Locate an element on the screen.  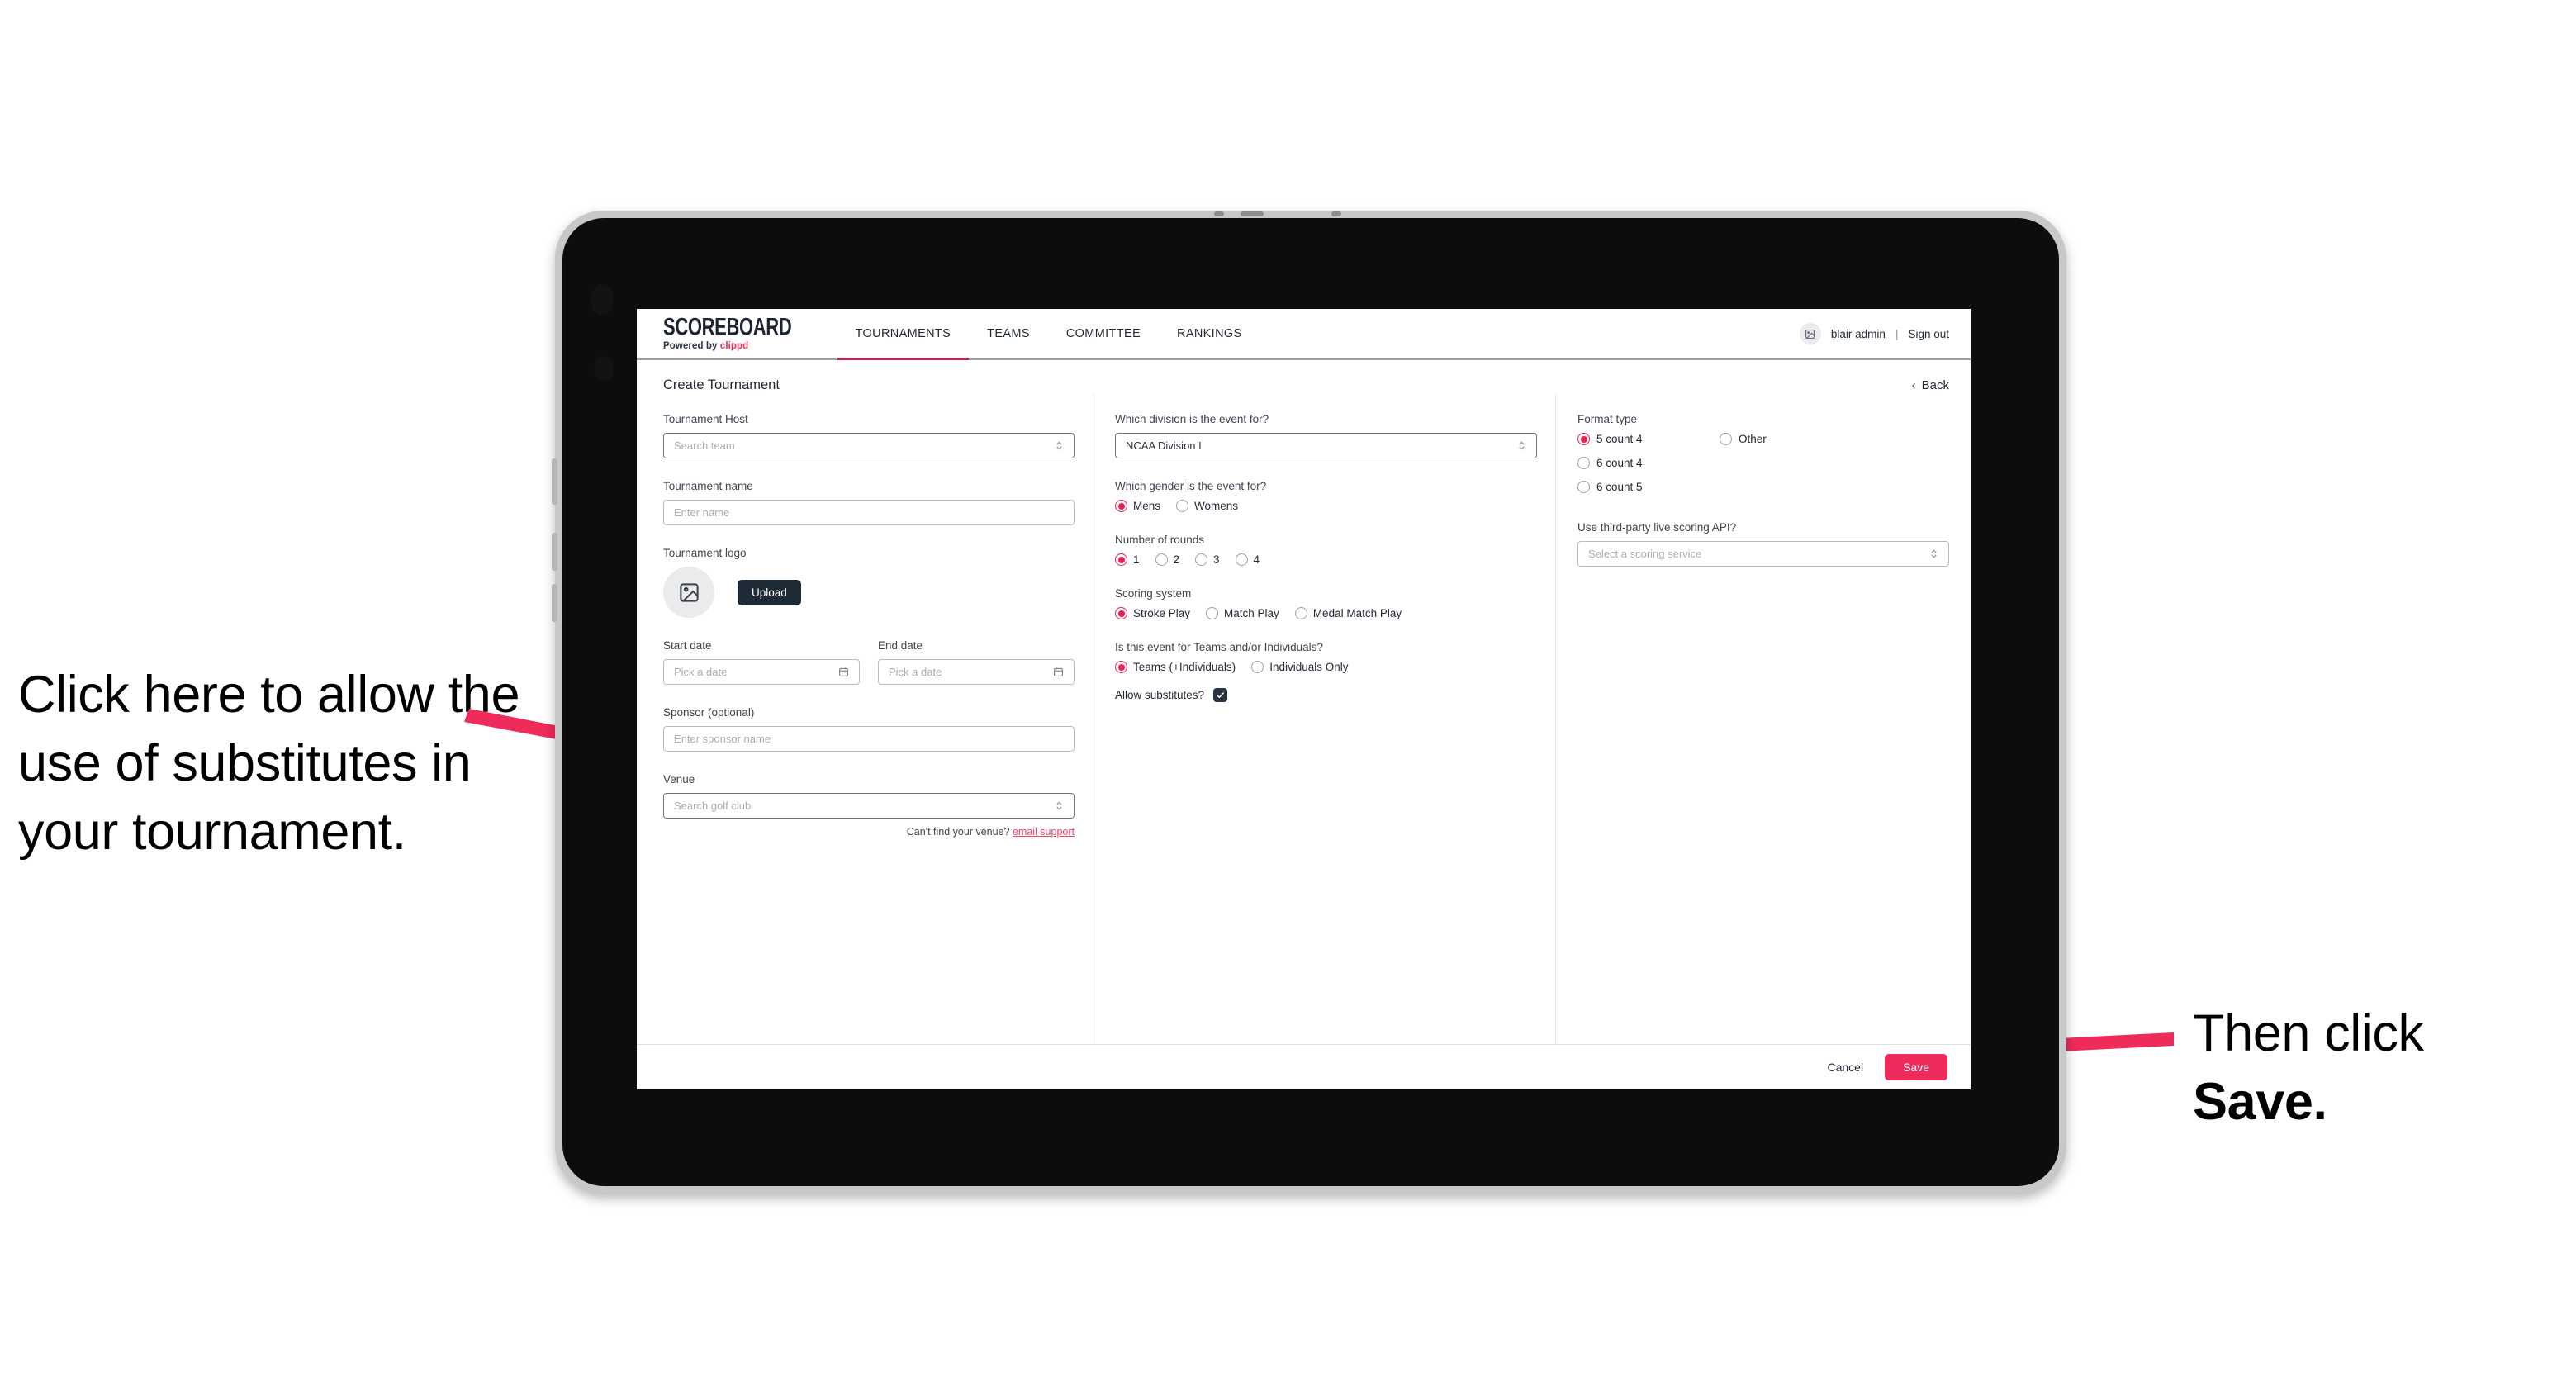
logo-preview is located at coordinates (688, 592).